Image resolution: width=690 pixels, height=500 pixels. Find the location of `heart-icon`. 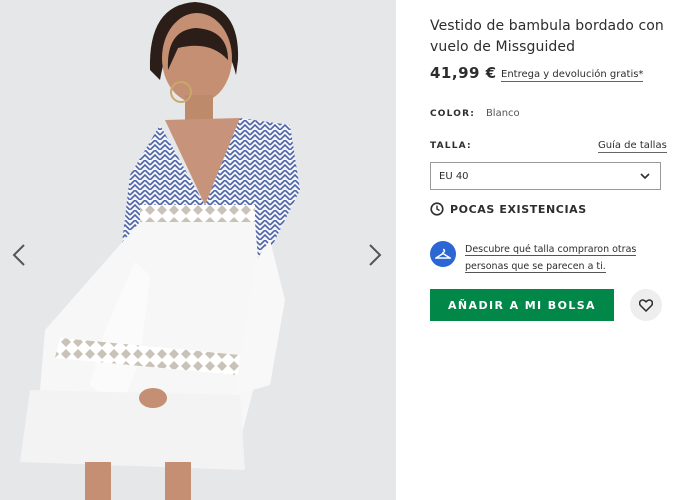

heart-icon is located at coordinates (646, 305).